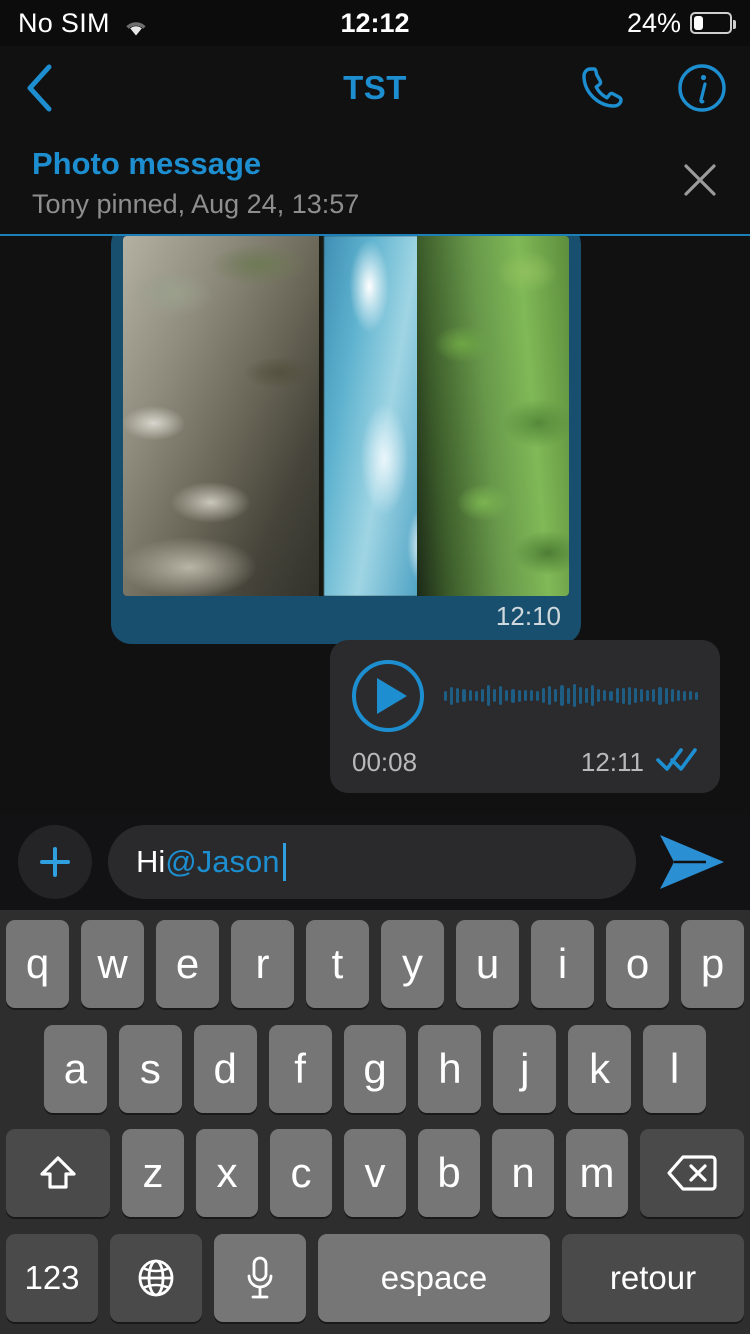 The image size is (750, 1334). I want to click on plus-icon, so click(55, 862).